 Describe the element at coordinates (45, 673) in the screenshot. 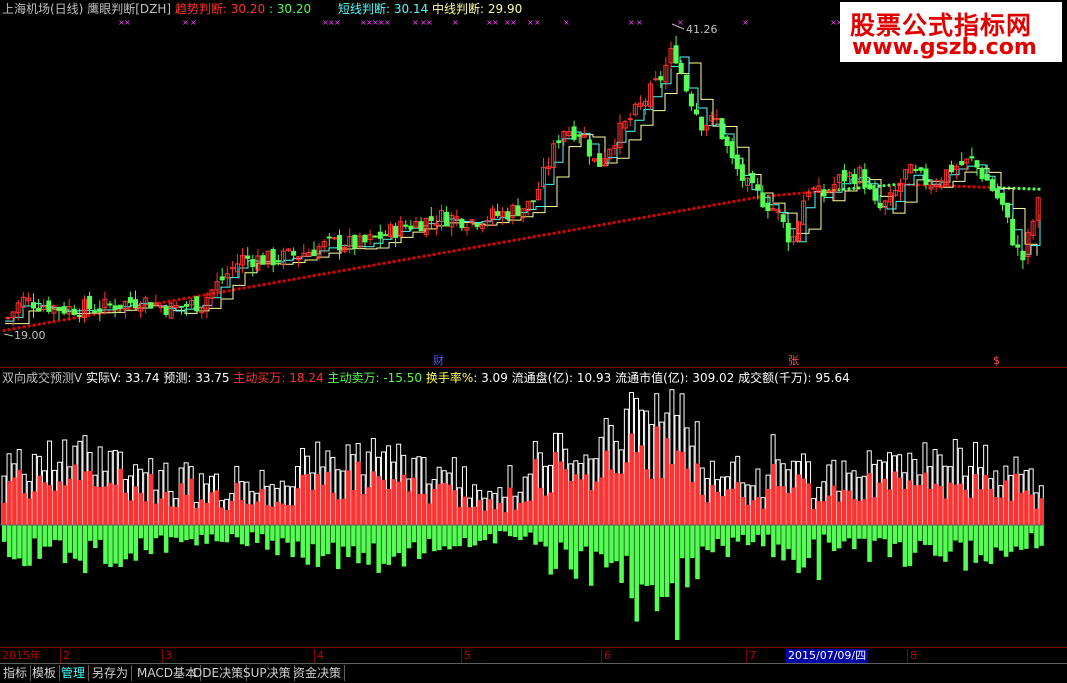

I see `tab-template: 模板` at that location.